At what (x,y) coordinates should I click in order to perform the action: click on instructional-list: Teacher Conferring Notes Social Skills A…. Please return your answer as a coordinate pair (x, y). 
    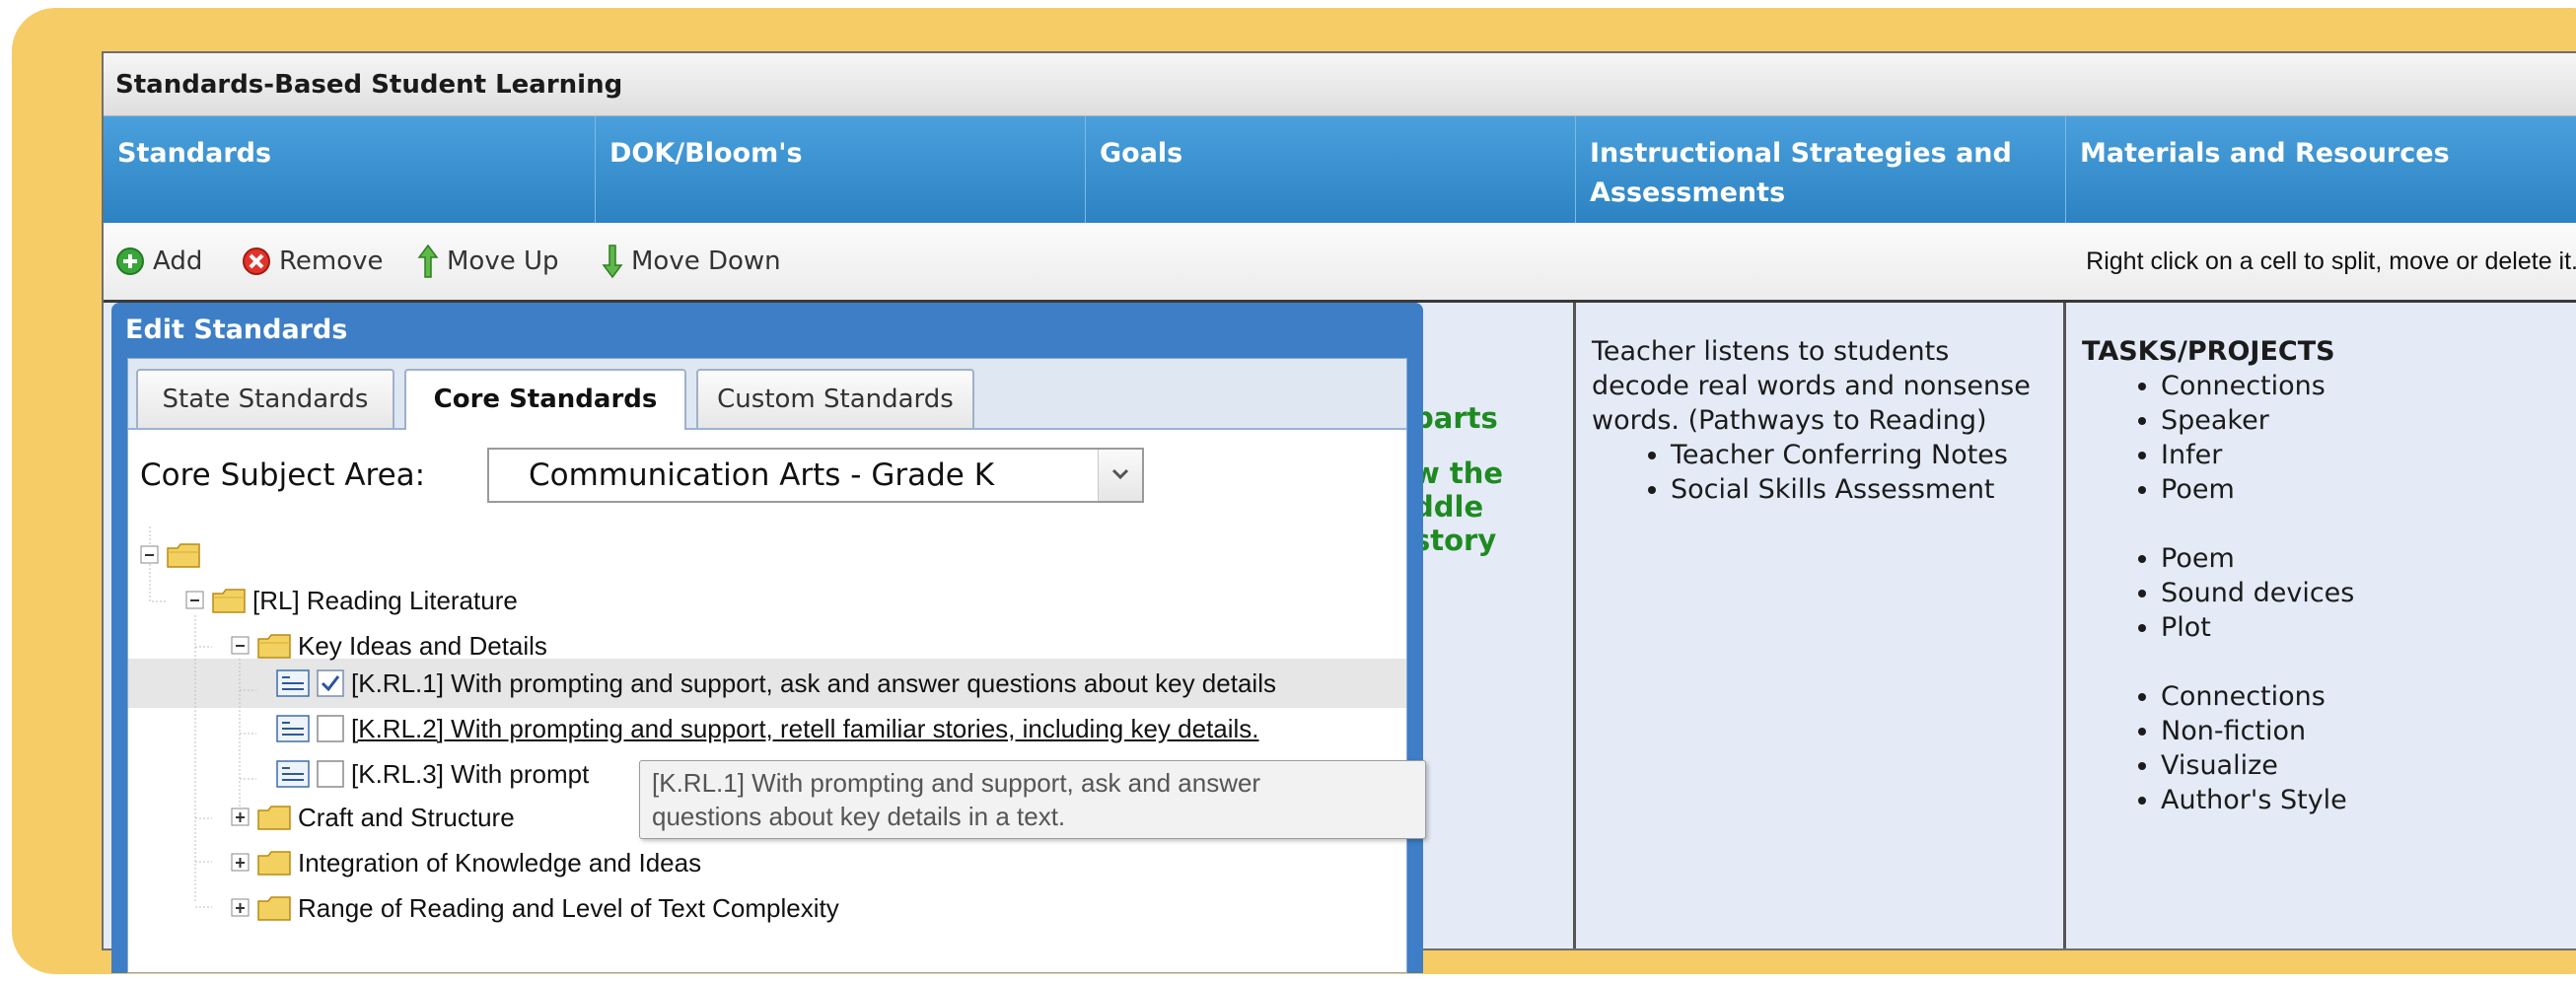
    Looking at the image, I should click on (1819, 472).